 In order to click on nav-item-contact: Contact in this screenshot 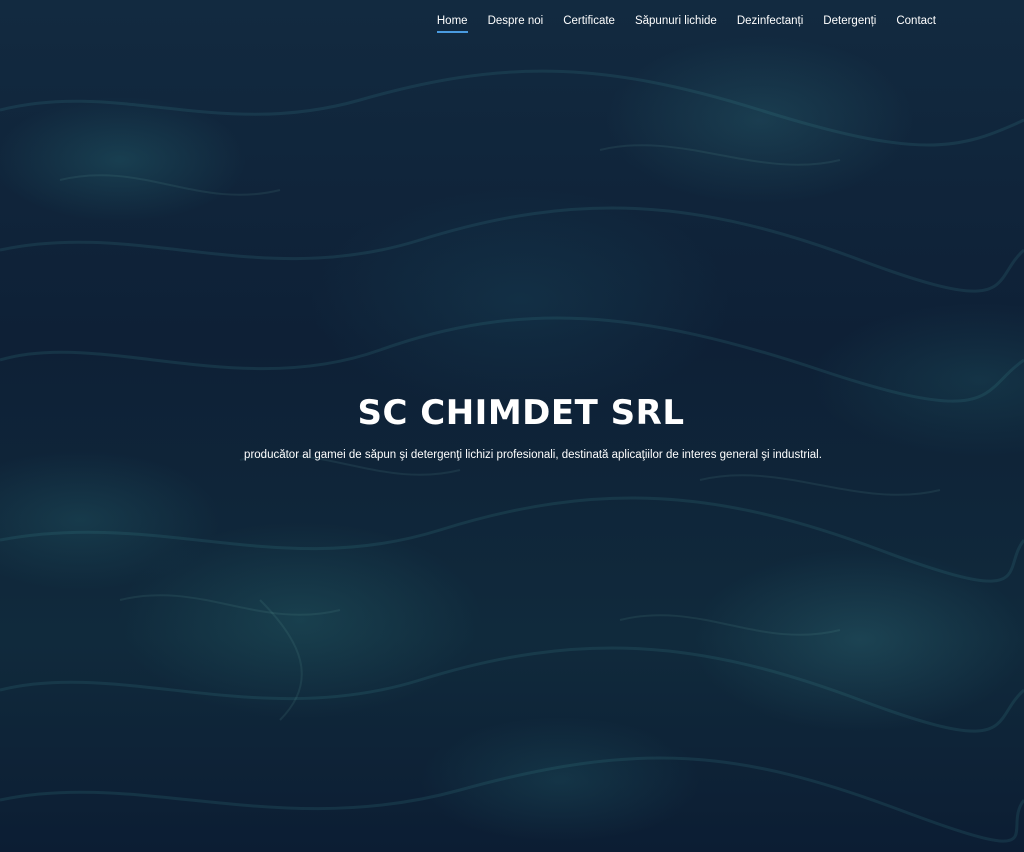, I will do `click(916, 23)`.